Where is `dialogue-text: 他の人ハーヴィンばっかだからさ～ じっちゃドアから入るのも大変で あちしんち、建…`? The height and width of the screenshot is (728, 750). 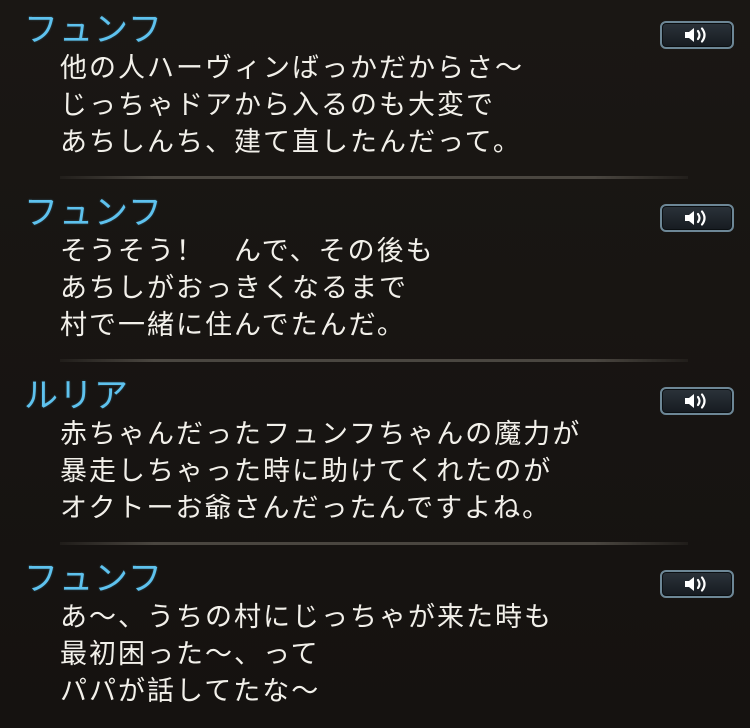
dialogue-text: 他の人ハーヴィンばっかだからさ～ じっちゃドアから入るのも大変で あちしんち、建… is located at coordinates (292, 105).